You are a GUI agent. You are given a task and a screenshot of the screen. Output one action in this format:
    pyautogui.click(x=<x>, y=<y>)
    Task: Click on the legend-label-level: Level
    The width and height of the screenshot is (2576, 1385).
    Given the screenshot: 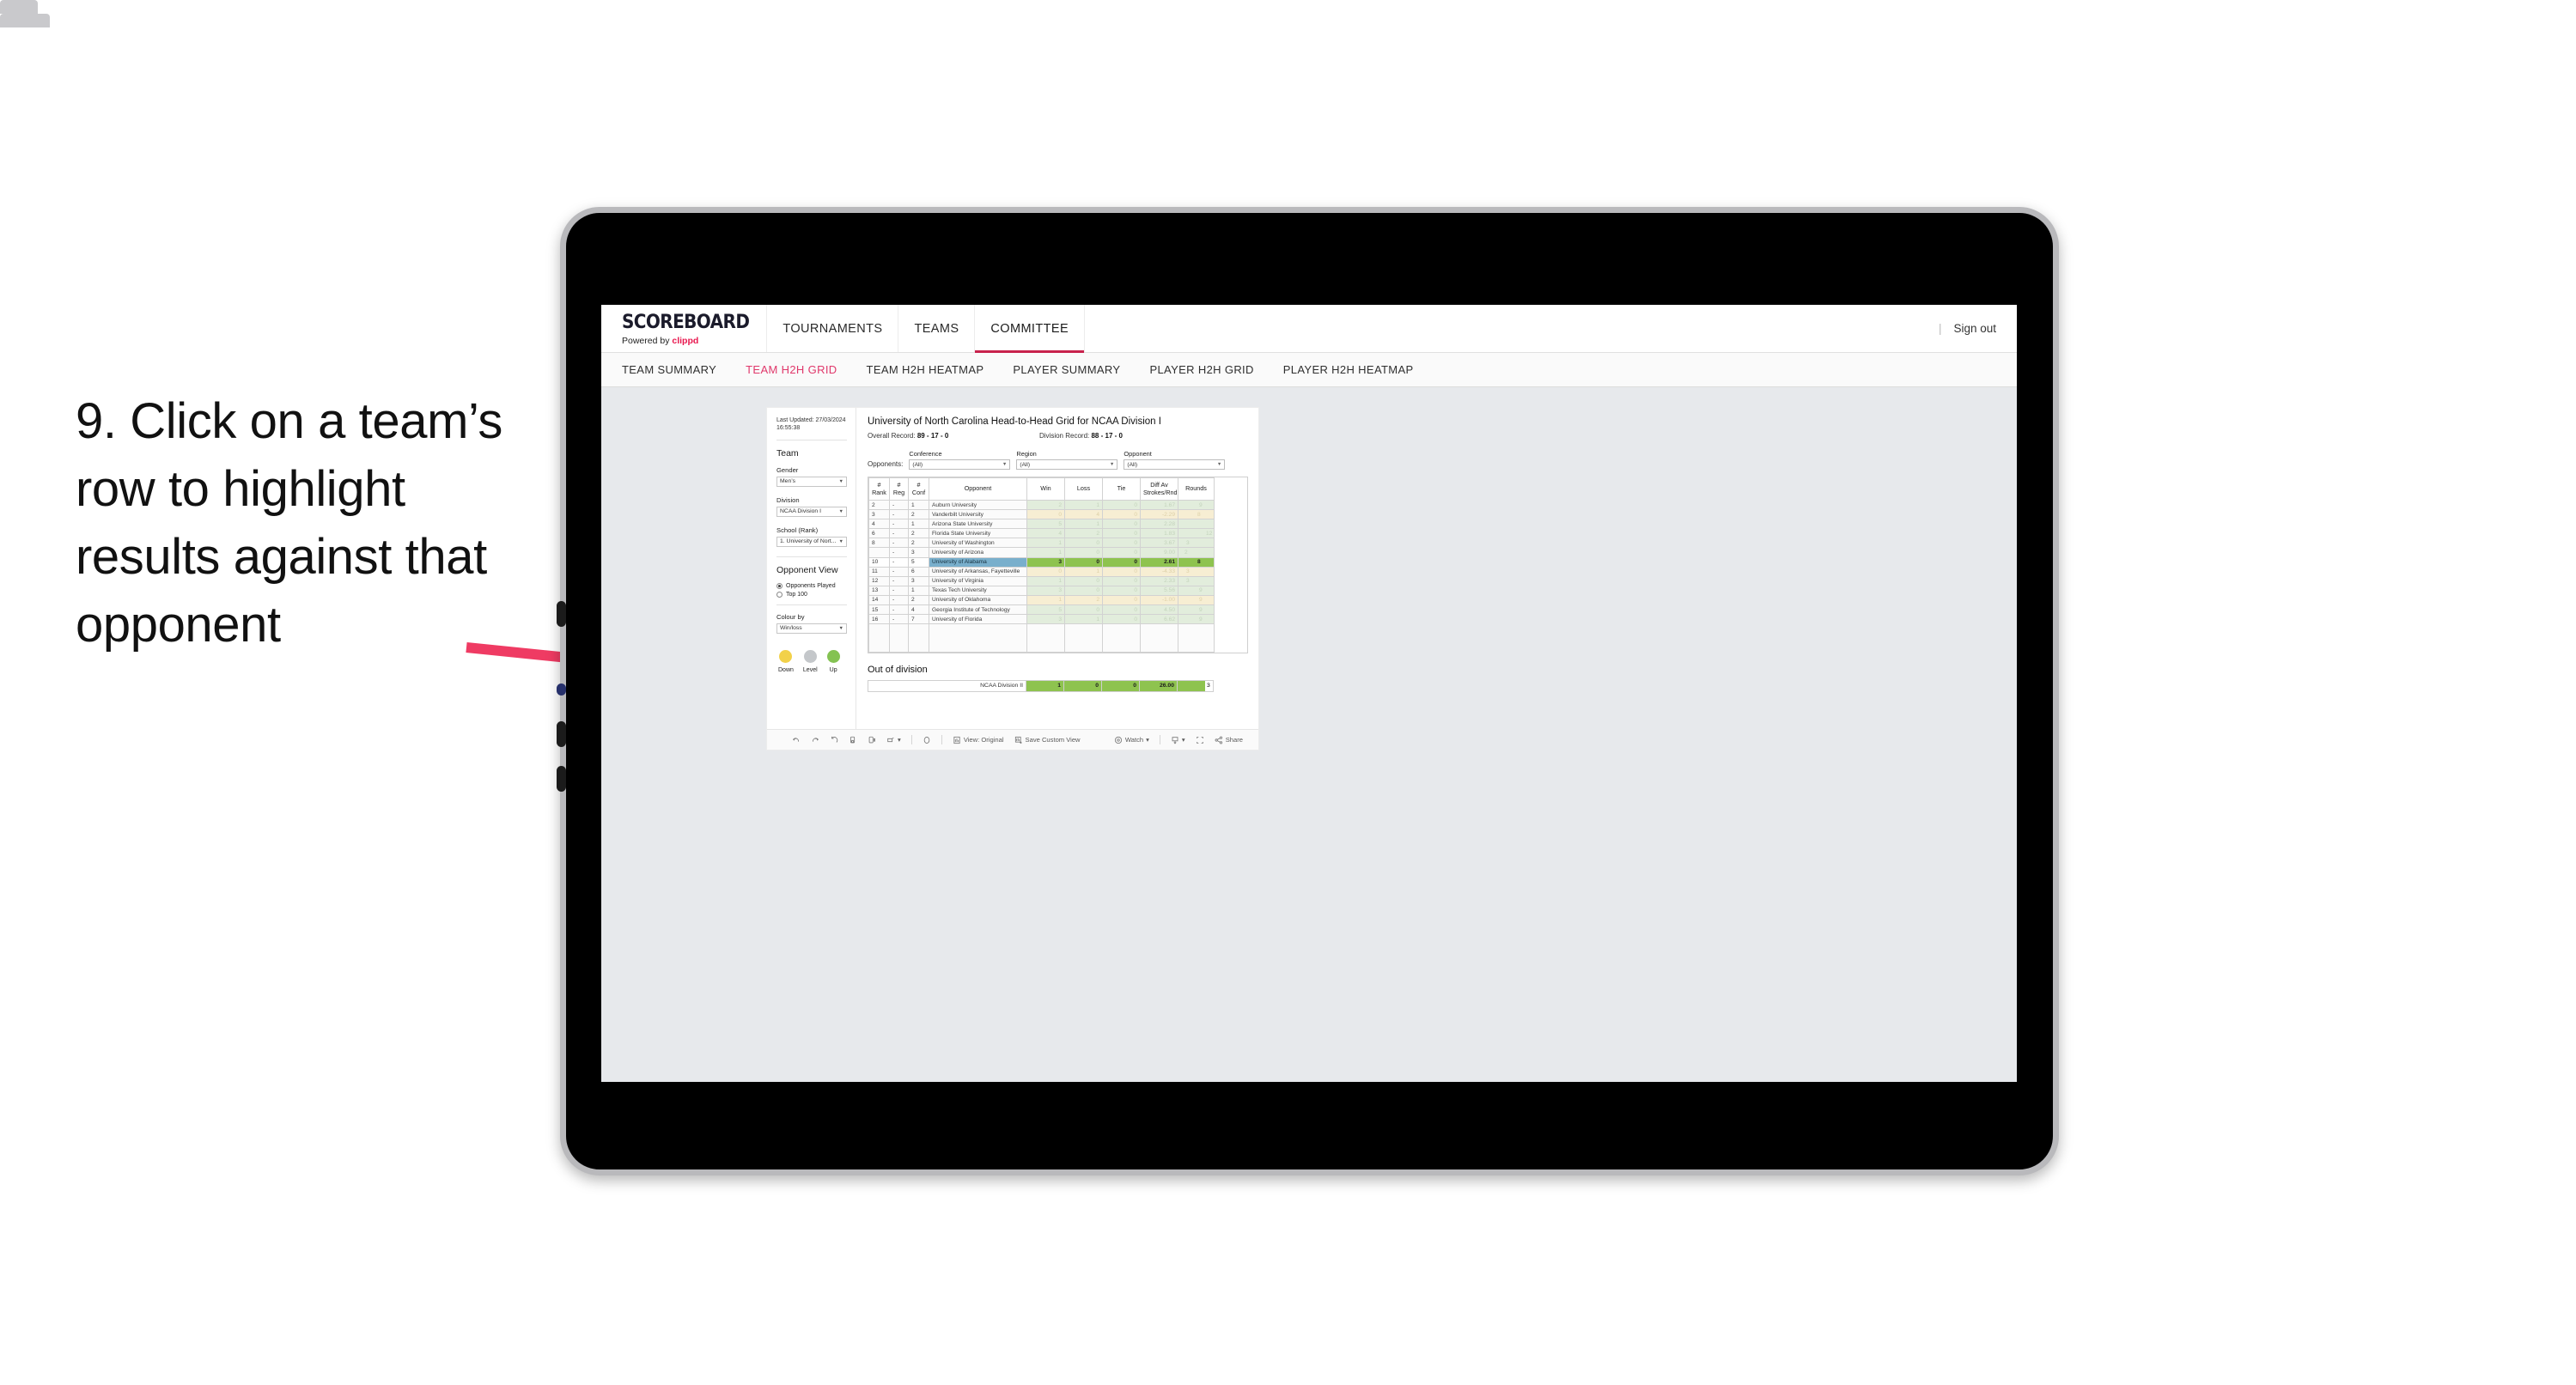 What is the action you would take?
    pyautogui.click(x=810, y=669)
    